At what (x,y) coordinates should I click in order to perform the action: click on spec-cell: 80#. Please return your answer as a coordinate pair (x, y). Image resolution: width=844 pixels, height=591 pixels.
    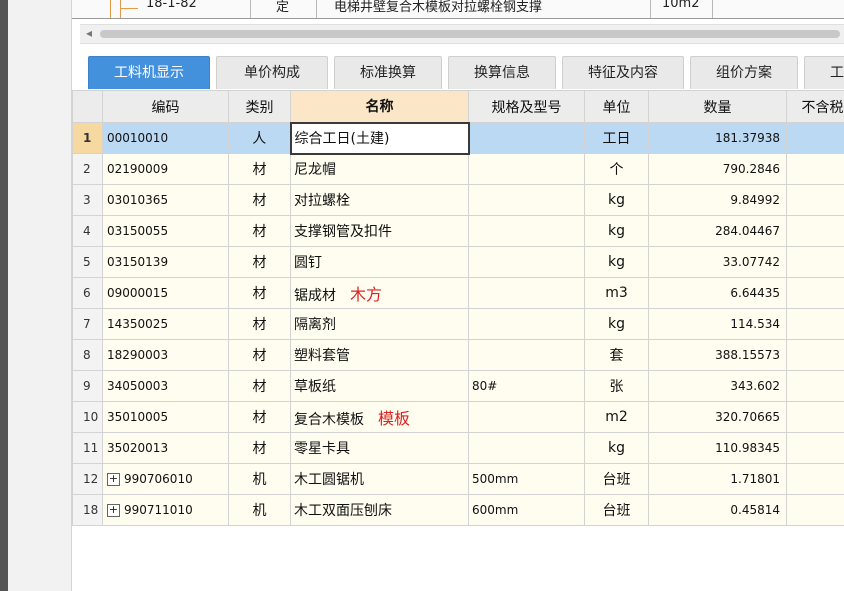
    Looking at the image, I should click on (526, 386).